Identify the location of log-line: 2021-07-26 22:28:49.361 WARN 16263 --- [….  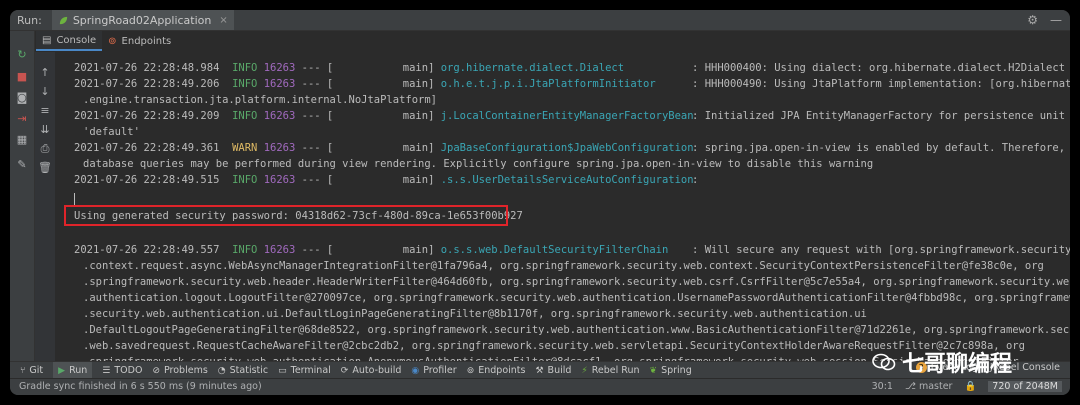
(569, 148).